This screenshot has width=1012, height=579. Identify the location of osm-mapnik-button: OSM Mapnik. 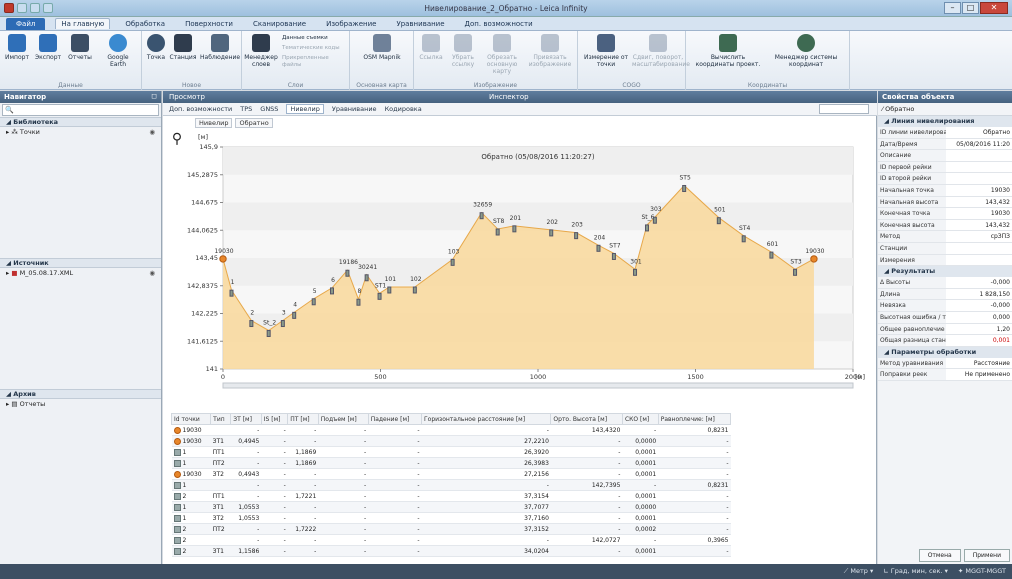
(382, 47).